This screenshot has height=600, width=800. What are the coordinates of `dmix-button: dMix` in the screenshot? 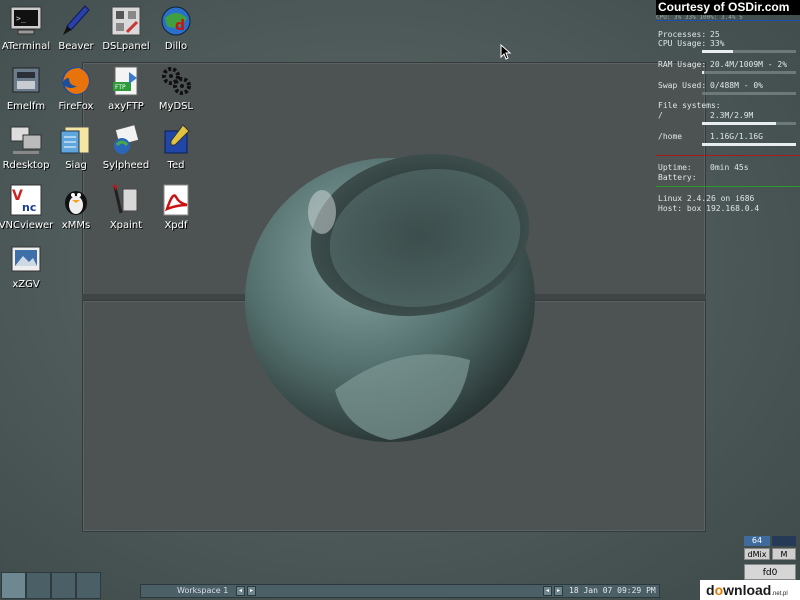 It's located at (757, 554).